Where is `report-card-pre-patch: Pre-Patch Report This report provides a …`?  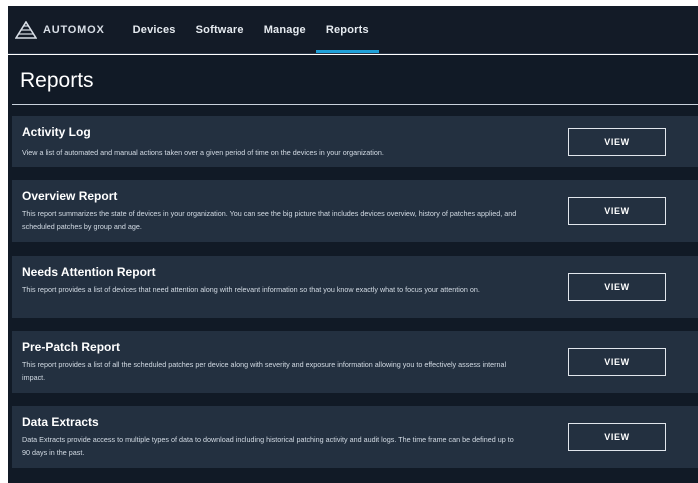 report-card-pre-patch: Pre-Patch Report This report provides a … is located at coordinates (355, 362).